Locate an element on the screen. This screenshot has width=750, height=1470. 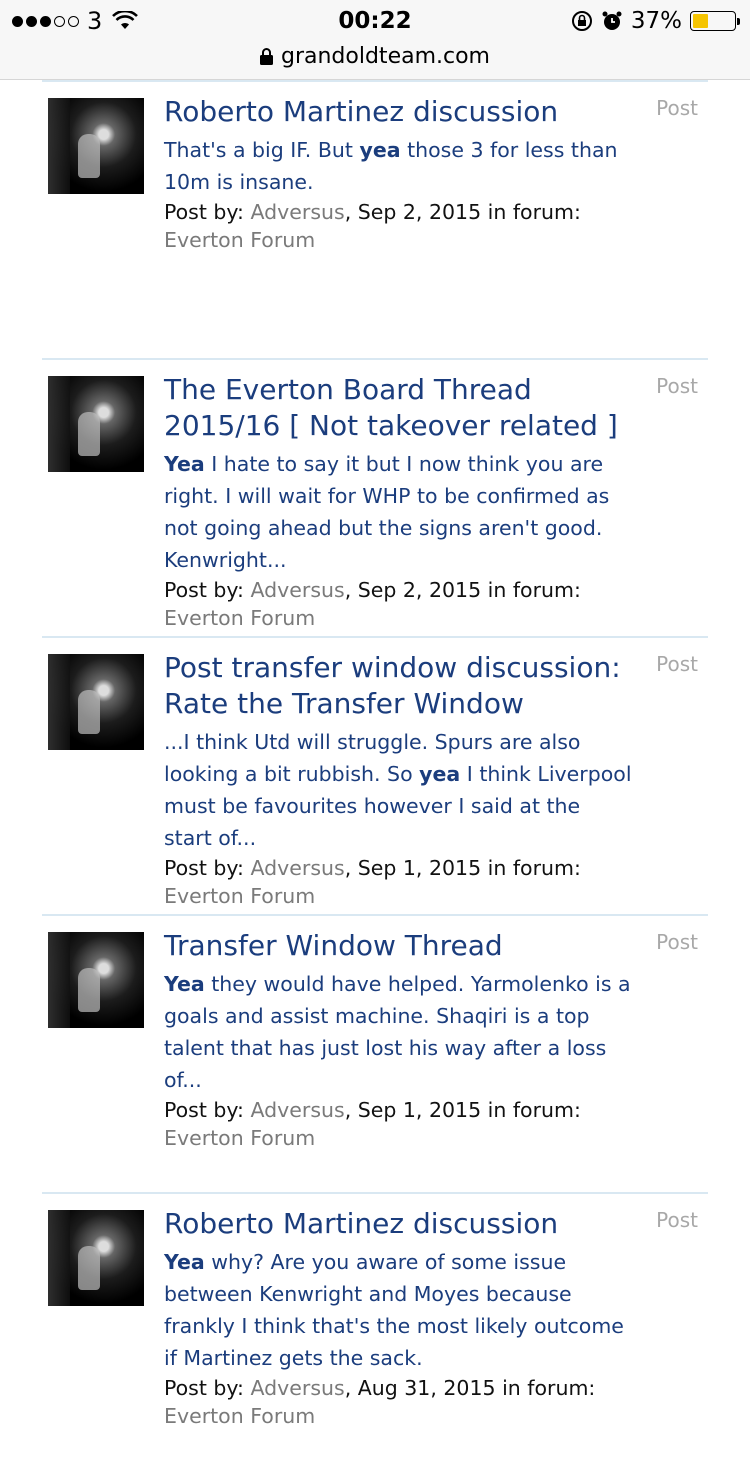
carrier-name: 3 is located at coordinates (95, 21).